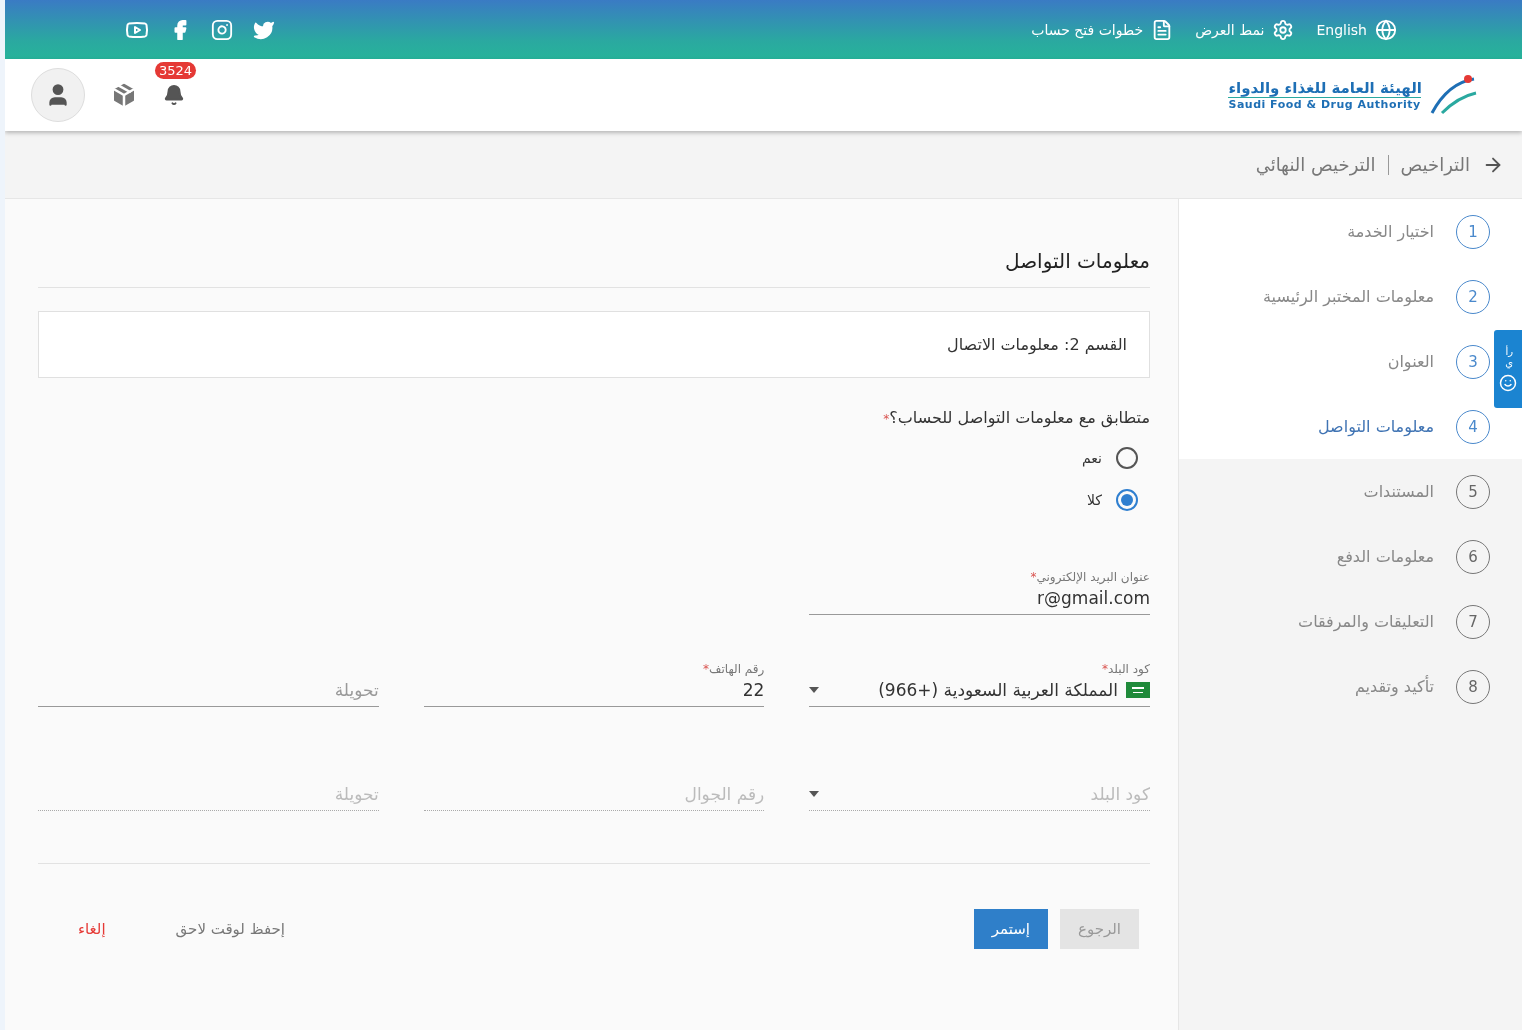 The height and width of the screenshot is (1030, 1522). I want to click on section-header: القسم 2: معلومات الاتصال, so click(594, 344).